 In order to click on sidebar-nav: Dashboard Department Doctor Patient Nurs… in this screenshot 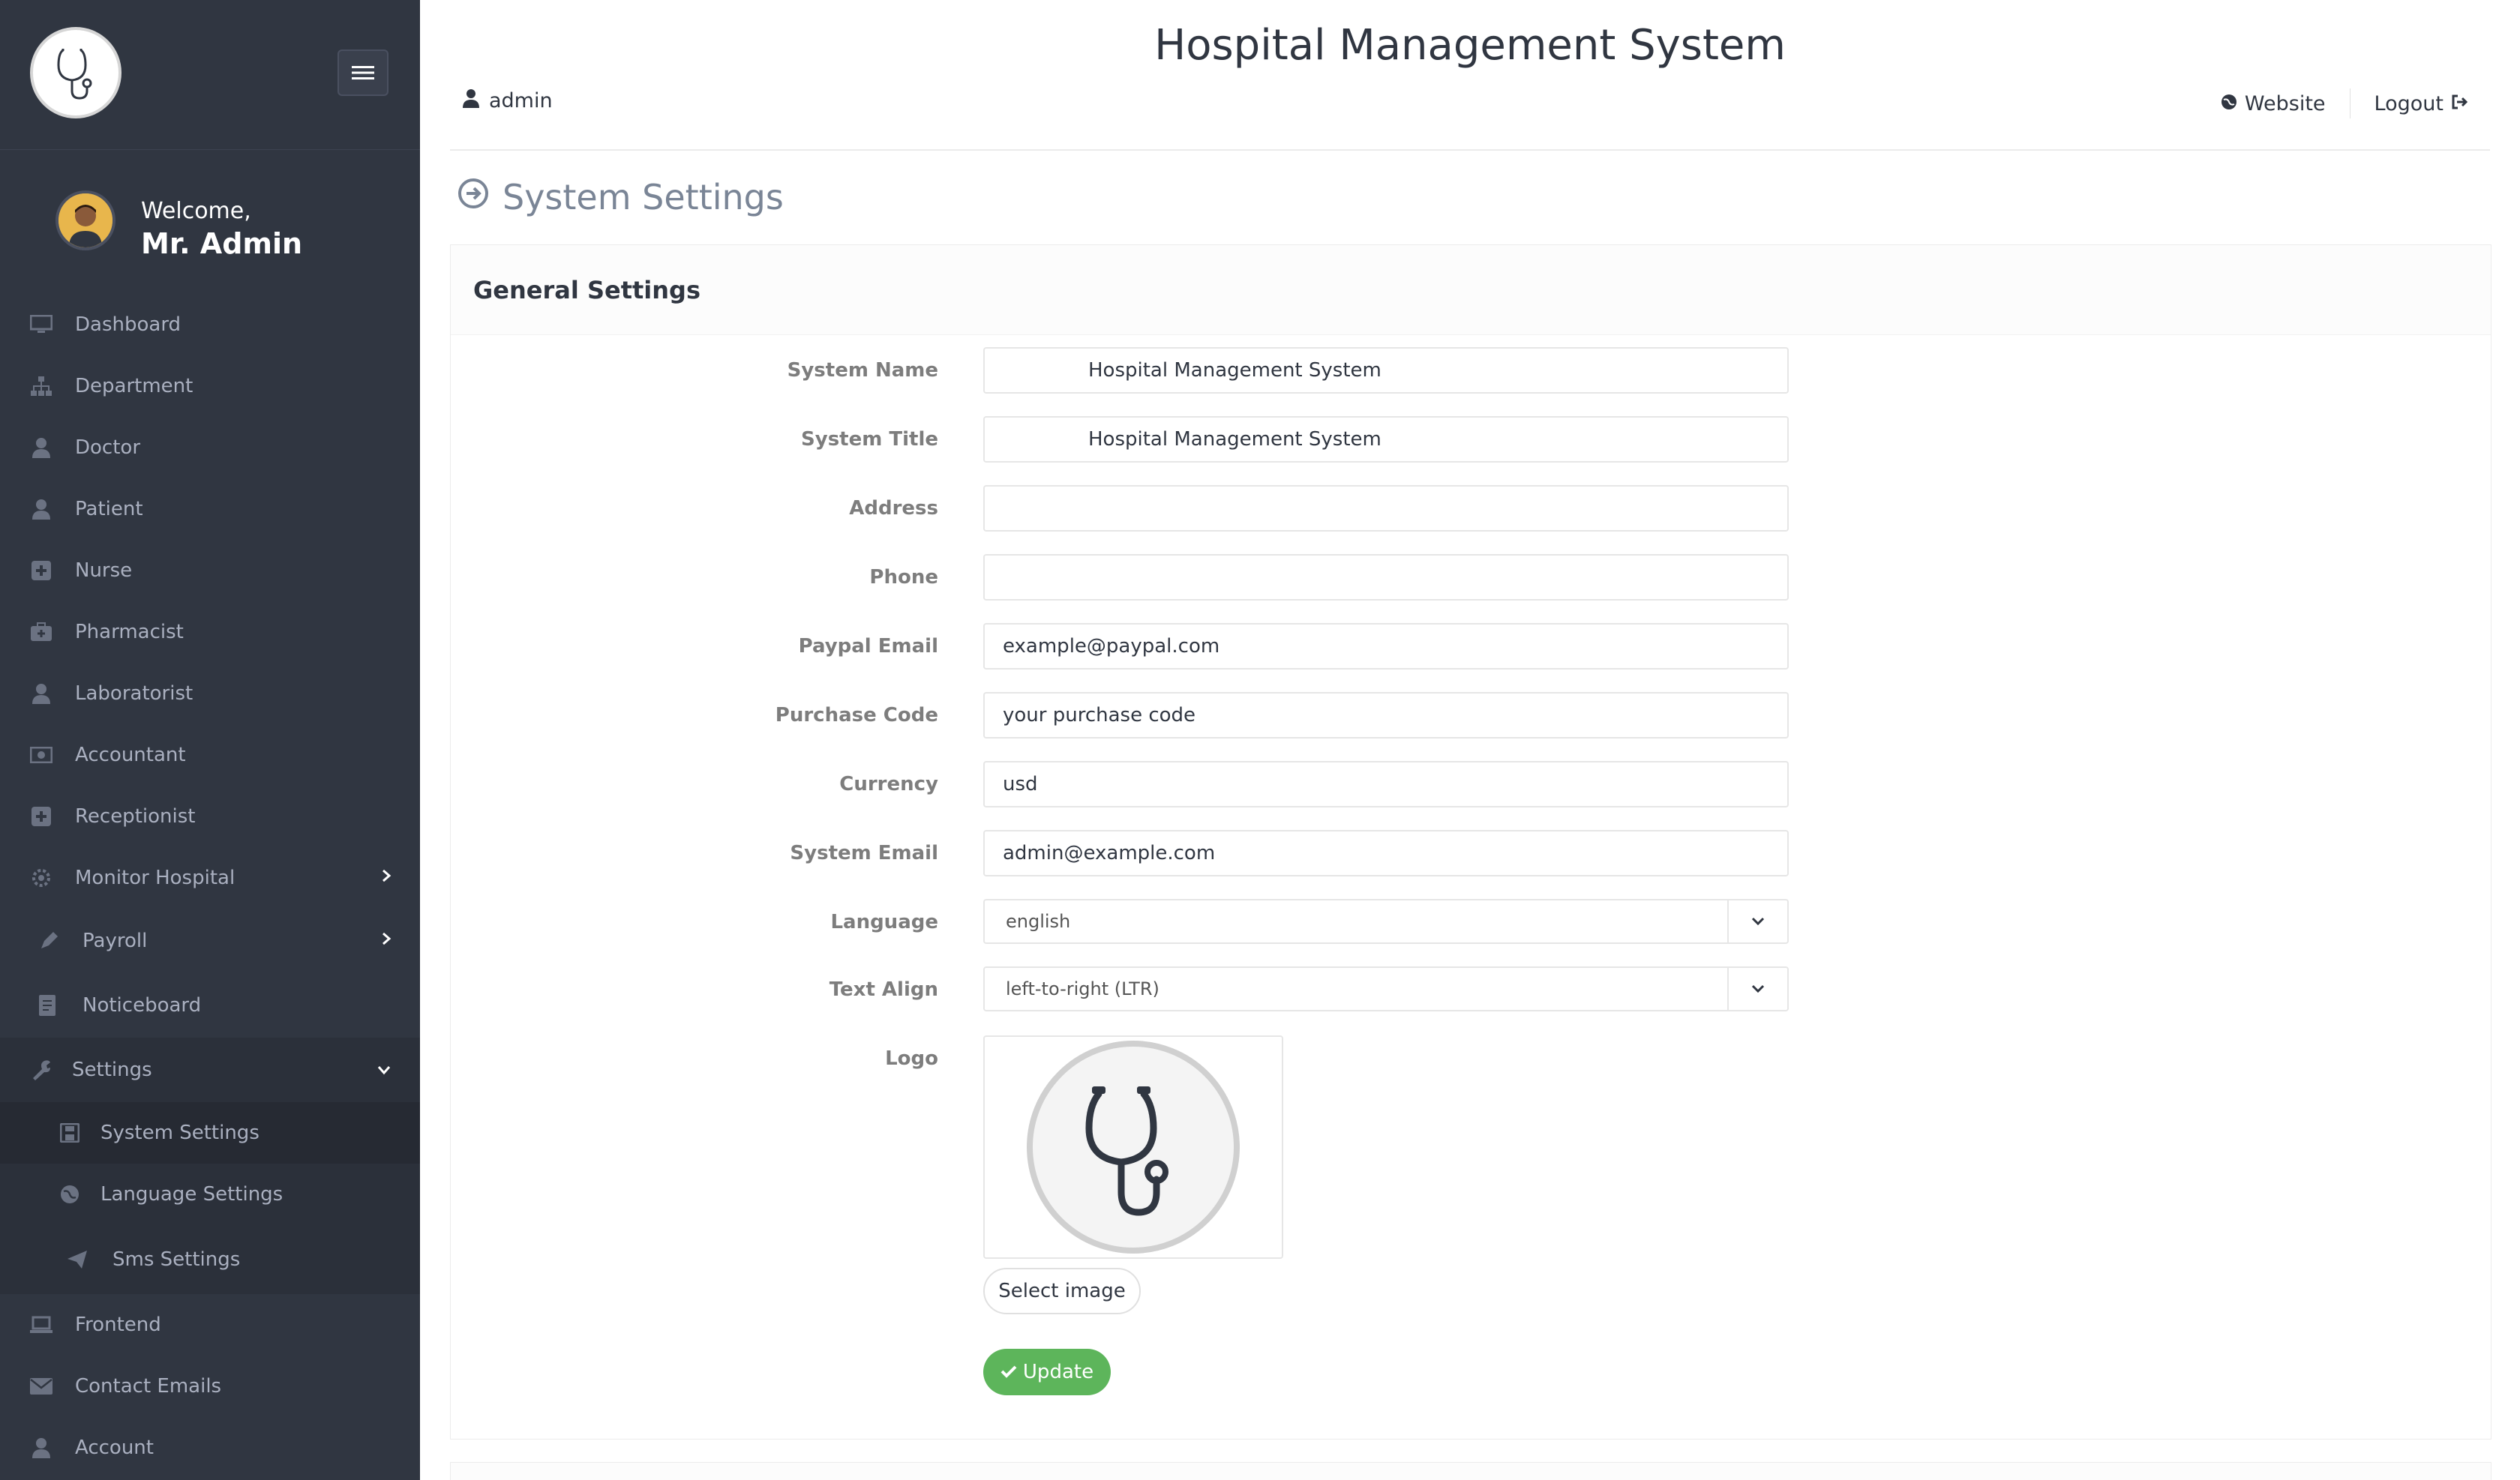, I will do `click(210, 886)`.